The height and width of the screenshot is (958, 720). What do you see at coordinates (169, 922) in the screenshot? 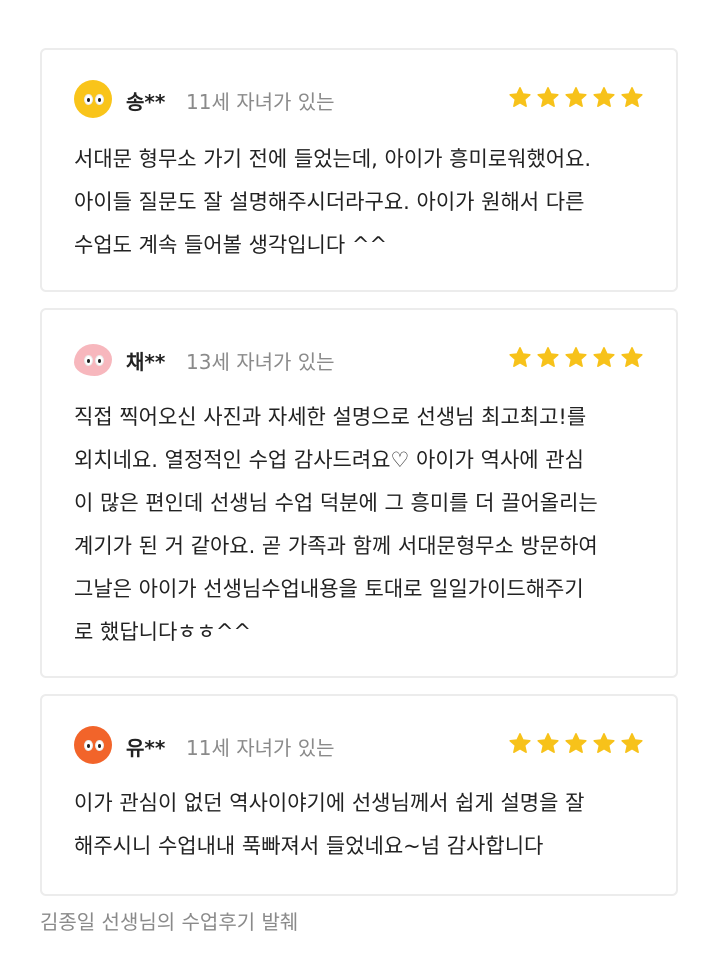
I see `footer-caption: 김종일 선생님의 수업후기 발췌` at bounding box center [169, 922].